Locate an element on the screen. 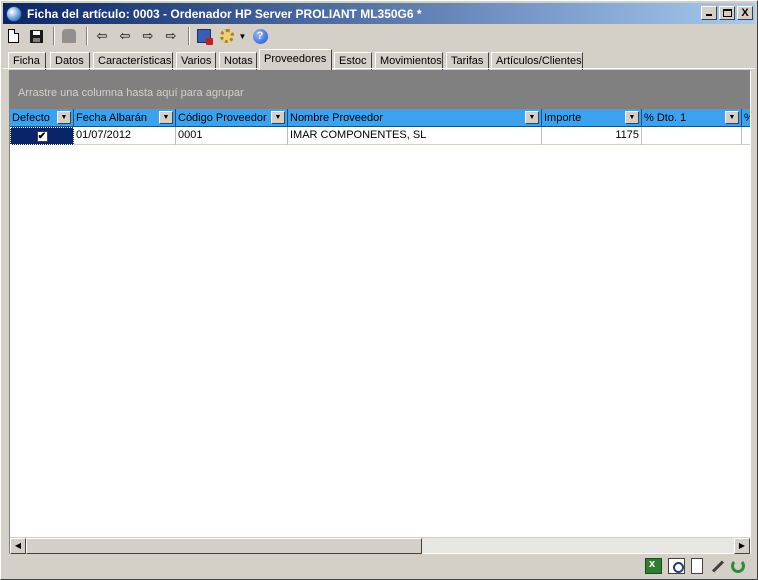  save-icon is located at coordinates (36, 36).